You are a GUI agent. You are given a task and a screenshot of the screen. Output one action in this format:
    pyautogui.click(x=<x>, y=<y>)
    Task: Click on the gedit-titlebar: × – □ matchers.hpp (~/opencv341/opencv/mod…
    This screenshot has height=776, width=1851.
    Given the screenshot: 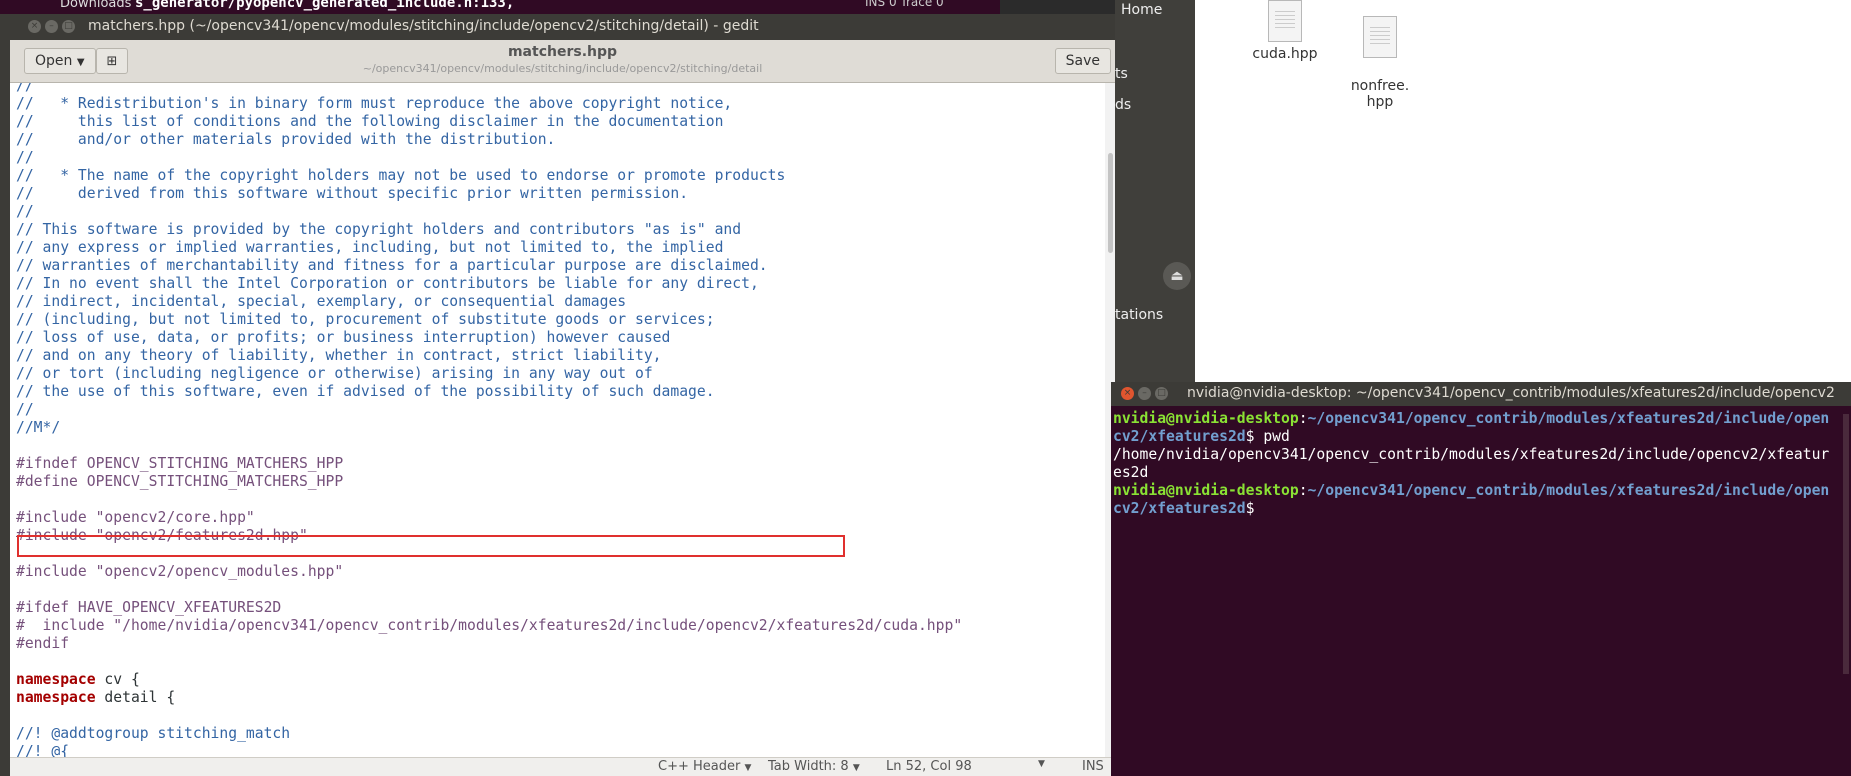 What is the action you would take?
    pyautogui.click(x=562, y=27)
    